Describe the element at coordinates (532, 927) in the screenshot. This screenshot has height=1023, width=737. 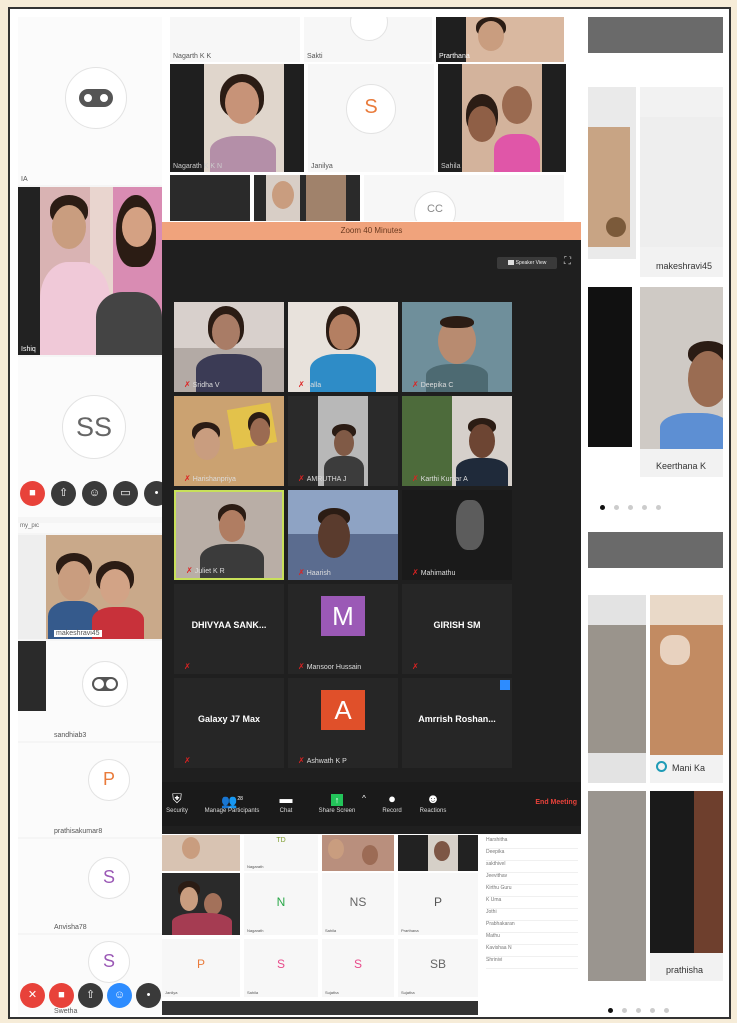
I see `list-item: Prabhakaran` at that location.